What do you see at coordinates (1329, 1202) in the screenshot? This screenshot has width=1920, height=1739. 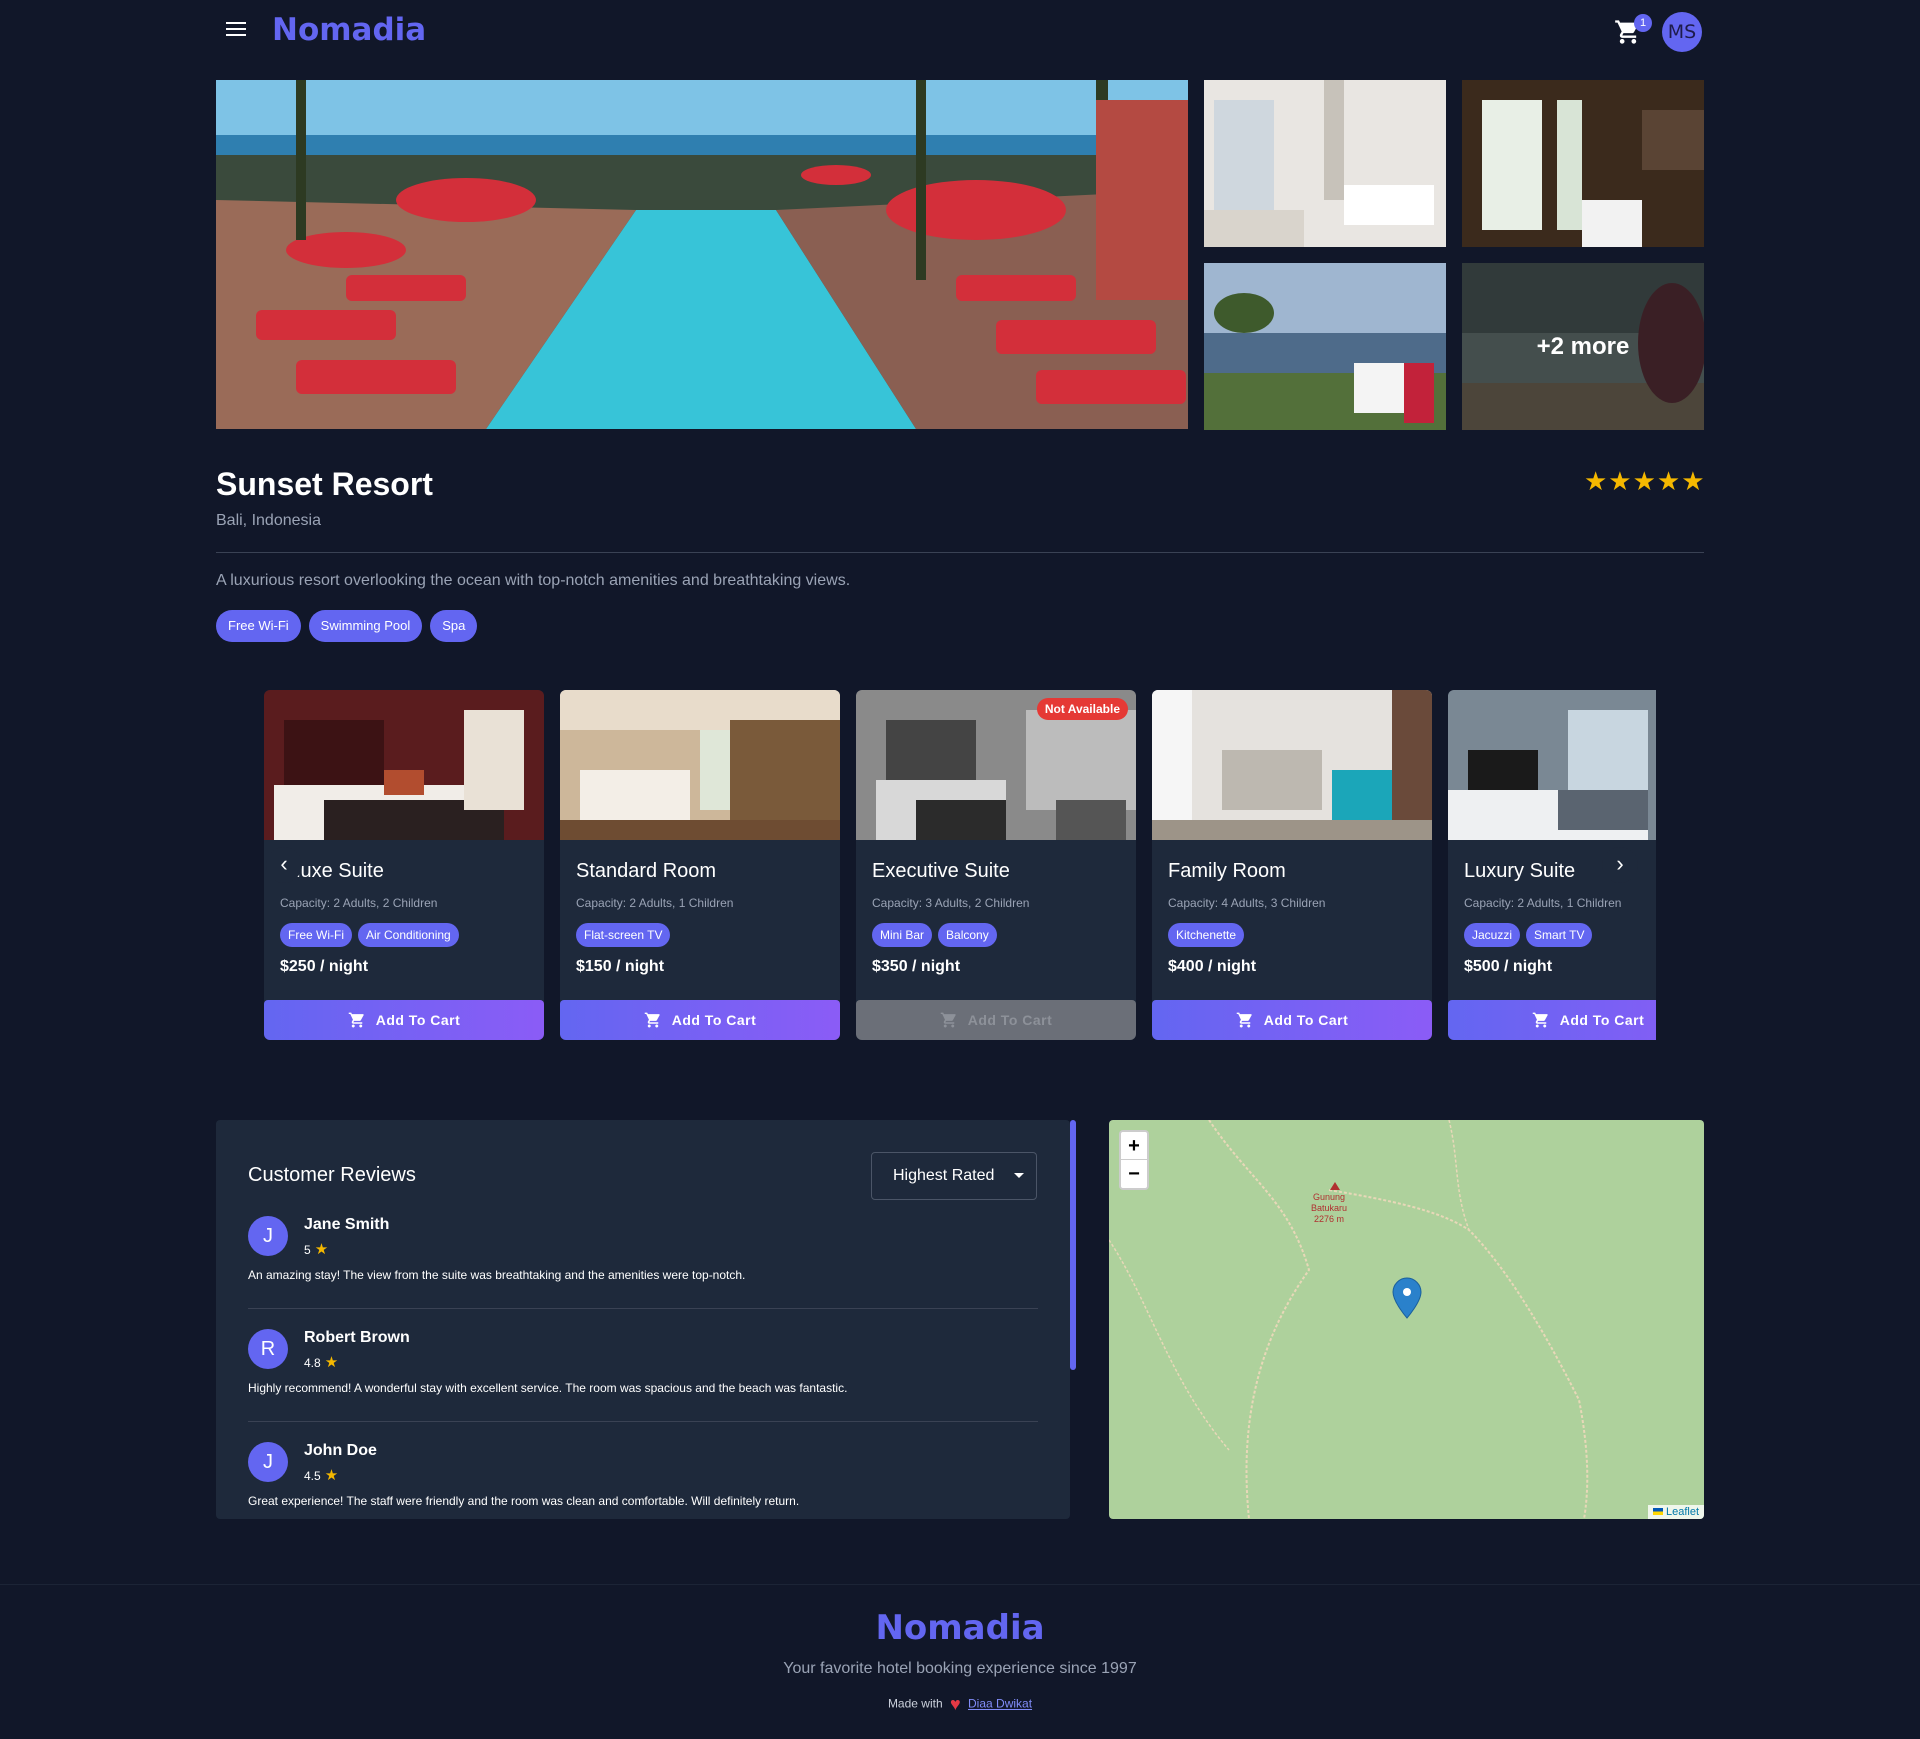 I see `map-peak-name: Gunung Batukaru` at bounding box center [1329, 1202].